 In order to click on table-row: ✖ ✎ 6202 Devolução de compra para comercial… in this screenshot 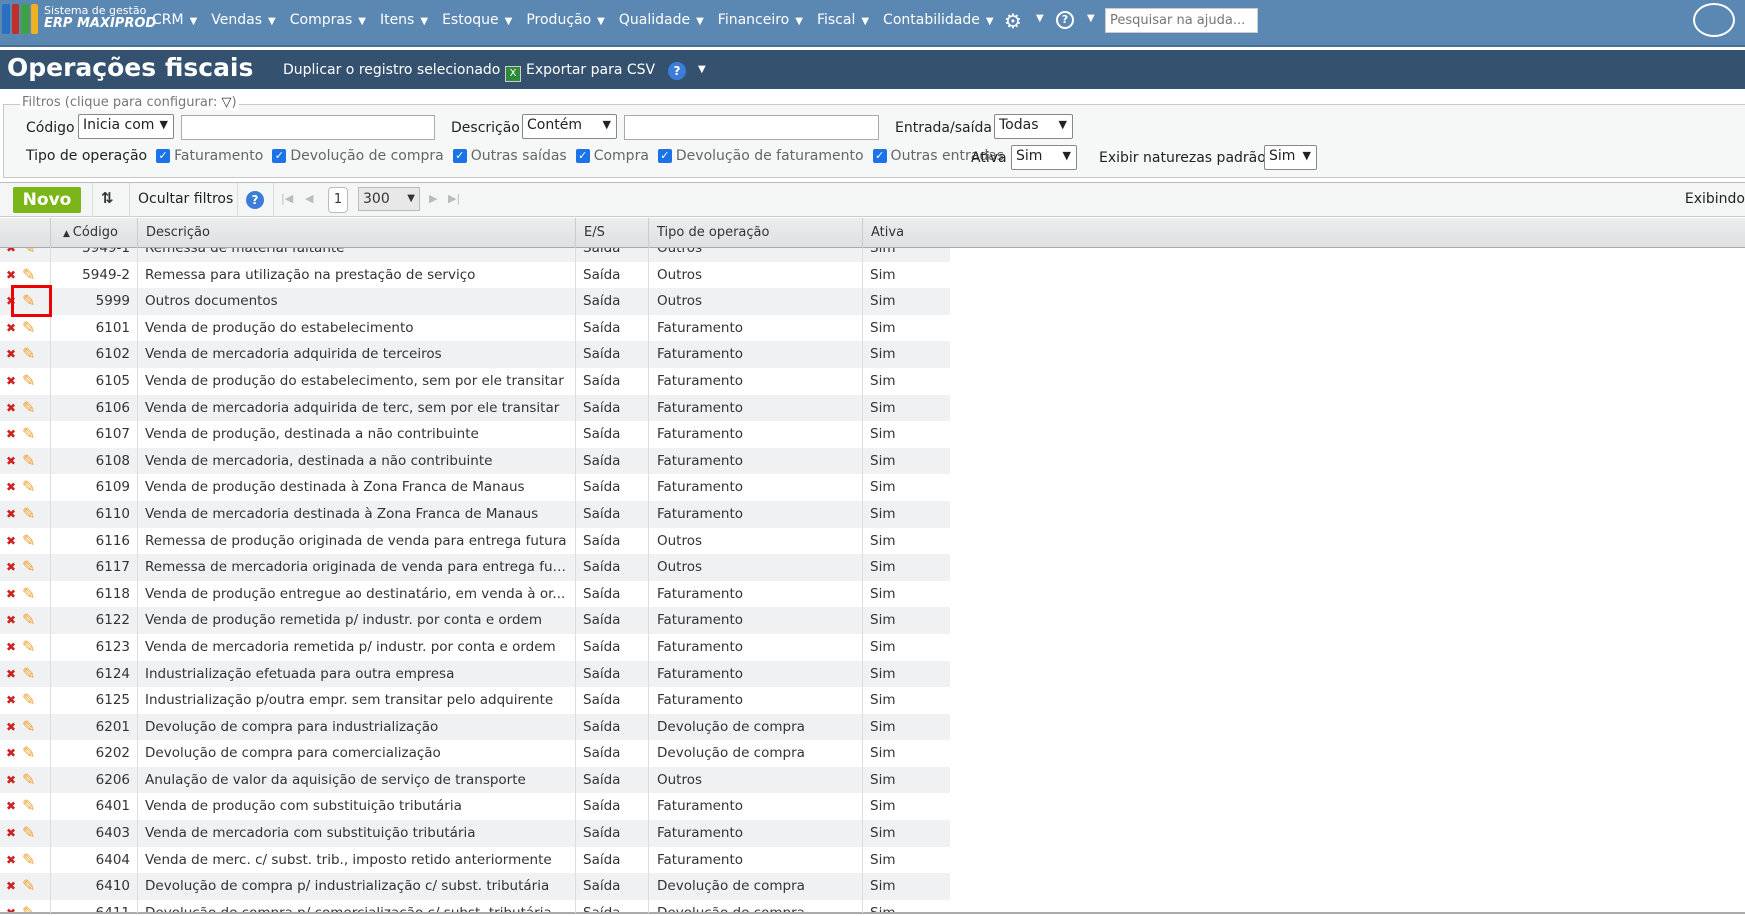, I will do `click(475, 753)`.